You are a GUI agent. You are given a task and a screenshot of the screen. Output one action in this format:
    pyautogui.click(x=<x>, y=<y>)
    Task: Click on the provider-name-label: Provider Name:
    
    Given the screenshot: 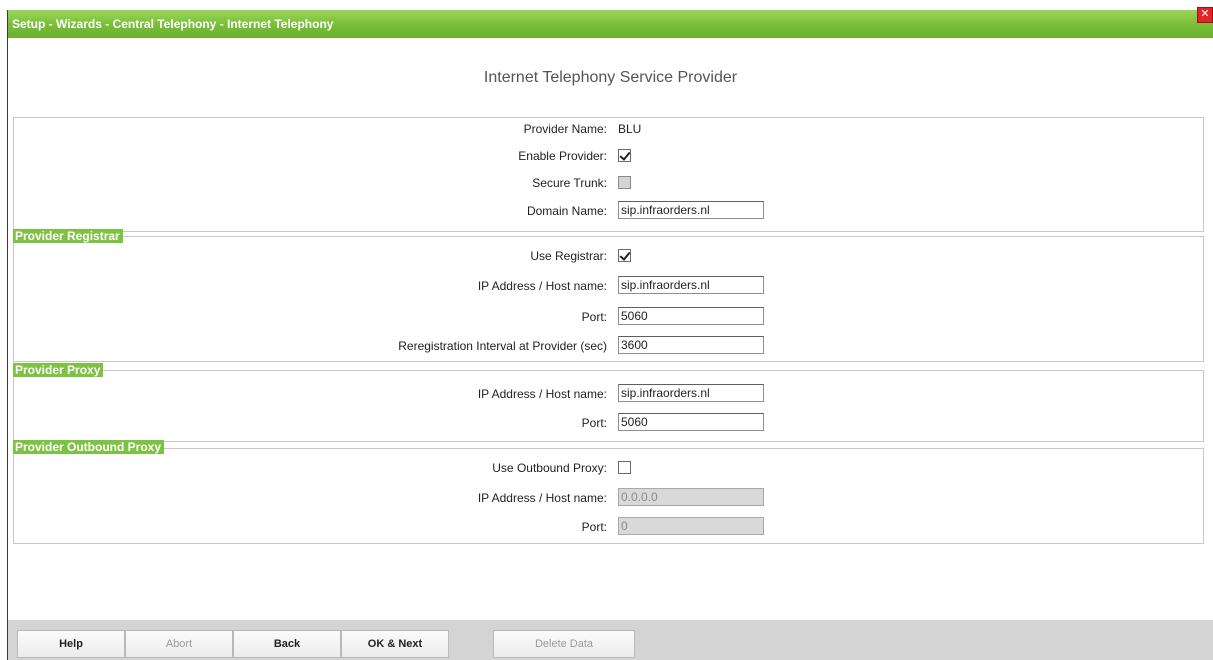 What is the action you would take?
    pyautogui.click(x=565, y=129)
    